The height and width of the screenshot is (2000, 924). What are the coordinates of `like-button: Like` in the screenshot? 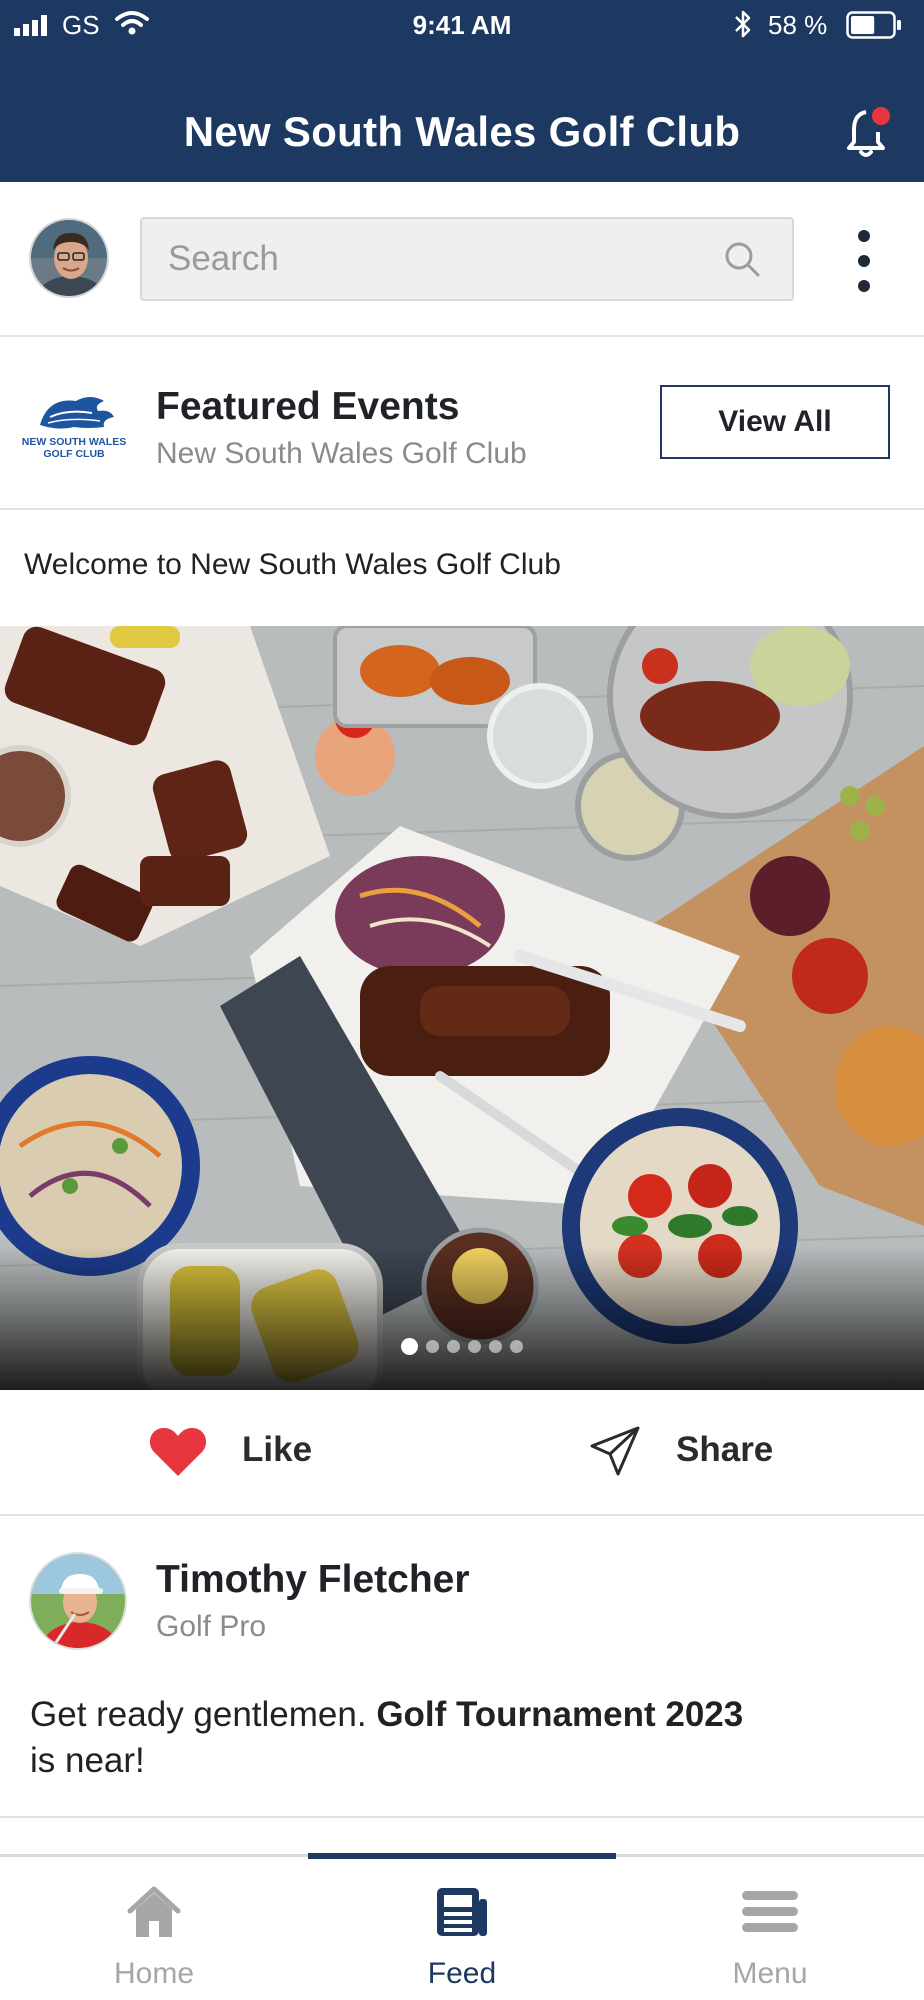 It's located at (248, 1453).